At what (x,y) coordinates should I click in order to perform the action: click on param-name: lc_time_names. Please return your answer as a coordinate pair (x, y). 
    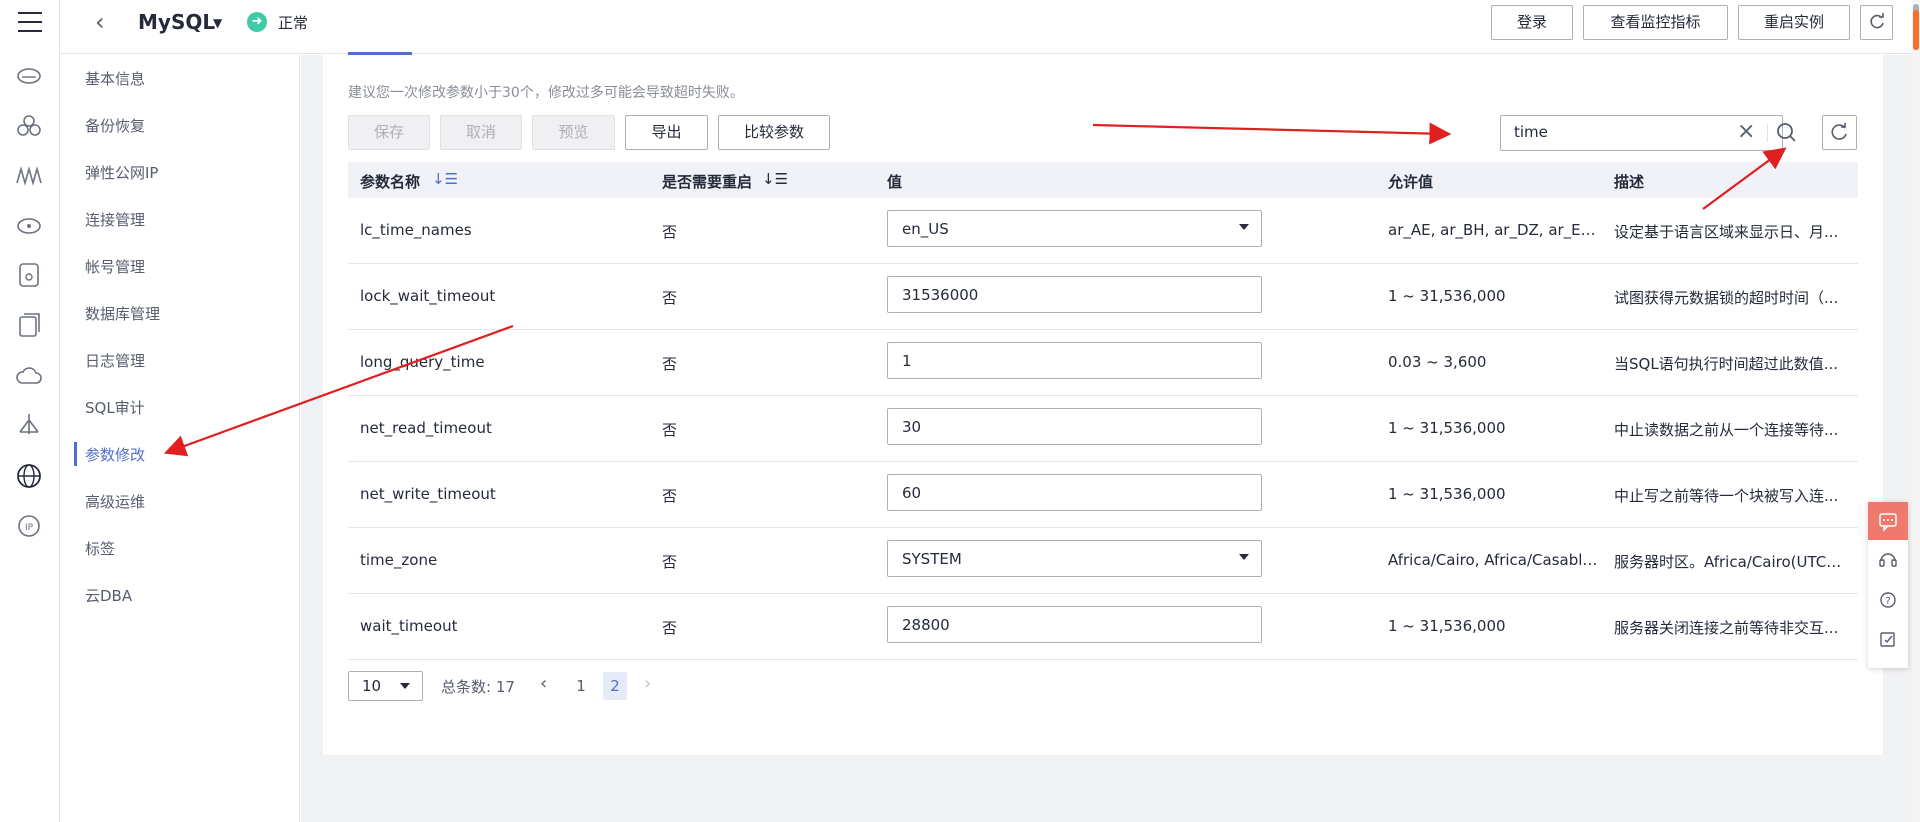
    Looking at the image, I should click on (416, 230).